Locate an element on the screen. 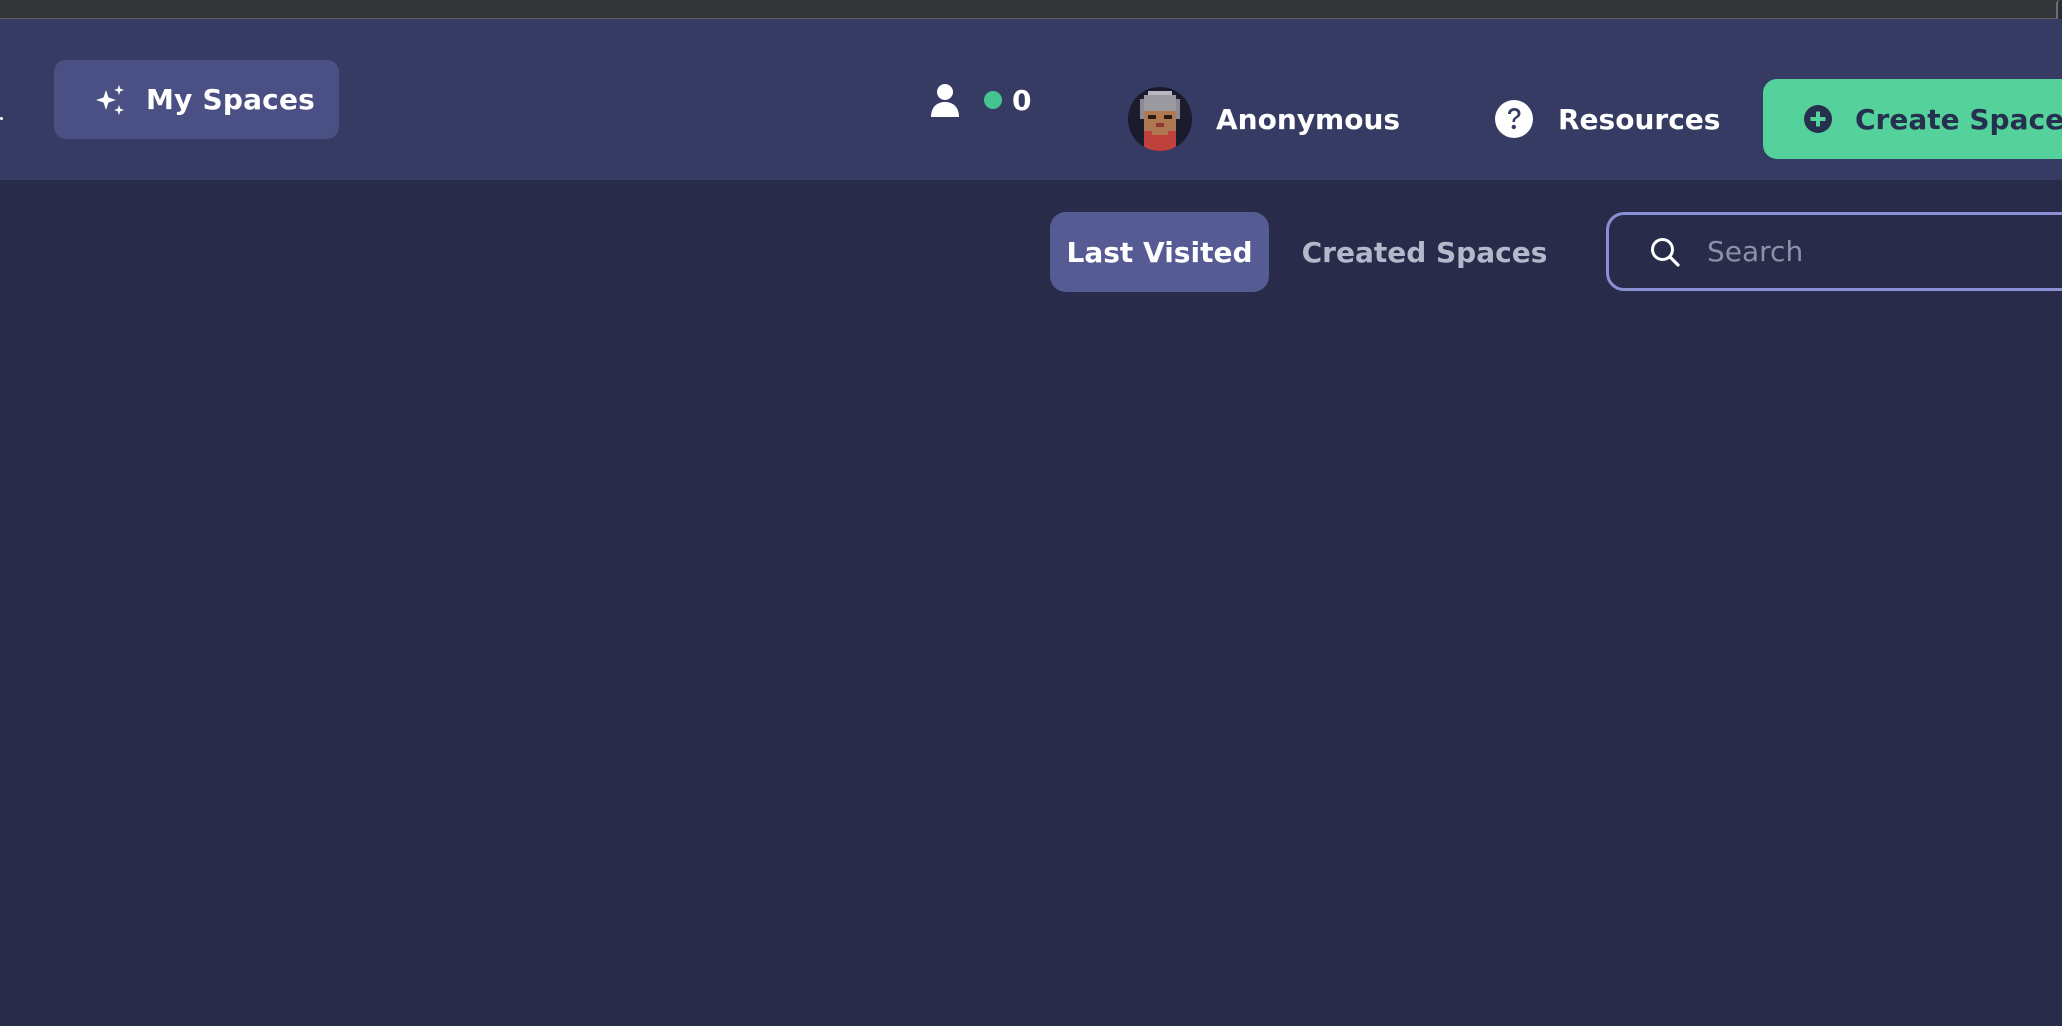 Image resolution: width=2062 pixels, height=1026 pixels. search-box is located at coordinates (1834, 251).